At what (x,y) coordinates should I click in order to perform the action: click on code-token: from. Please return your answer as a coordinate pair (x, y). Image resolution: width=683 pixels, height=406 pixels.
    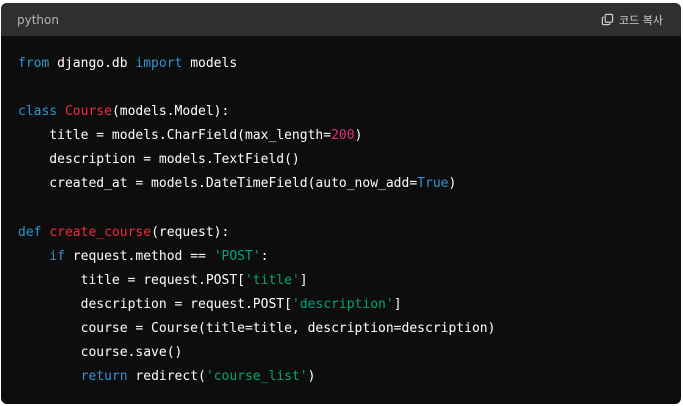
    Looking at the image, I should click on (34, 63).